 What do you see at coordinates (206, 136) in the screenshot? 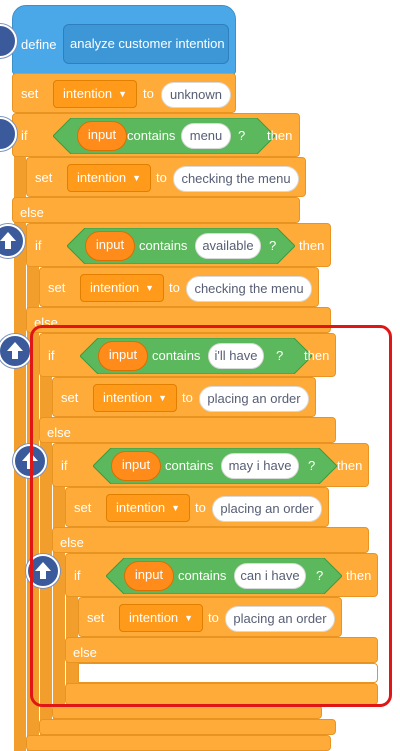
I see `query-input: menu` at bounding box center [206, 136].